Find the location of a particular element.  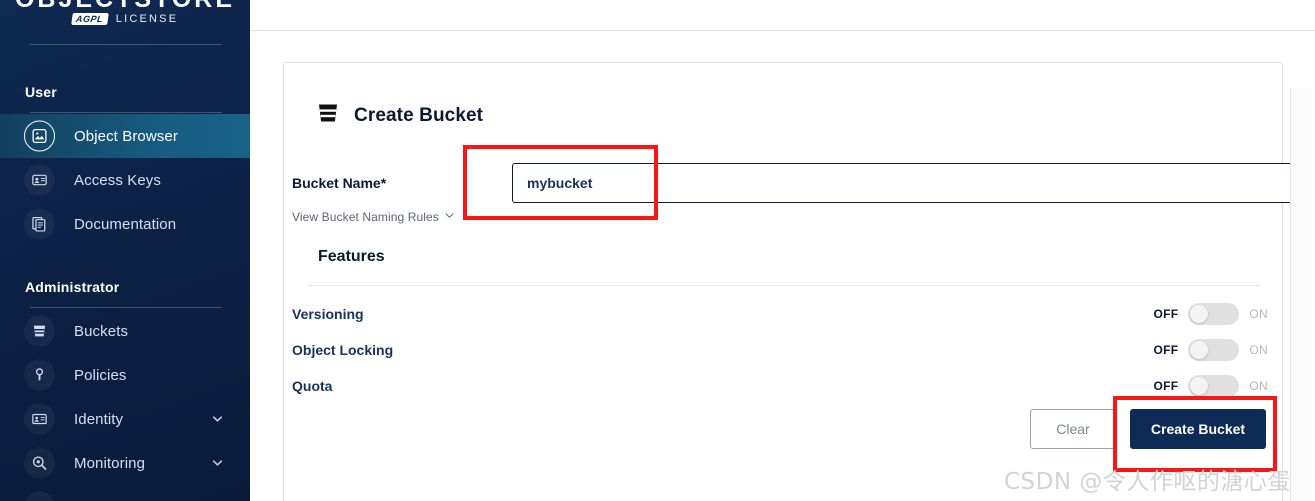

versioning-toggle-group: OFF ON is located at coordinates (1210, 314).